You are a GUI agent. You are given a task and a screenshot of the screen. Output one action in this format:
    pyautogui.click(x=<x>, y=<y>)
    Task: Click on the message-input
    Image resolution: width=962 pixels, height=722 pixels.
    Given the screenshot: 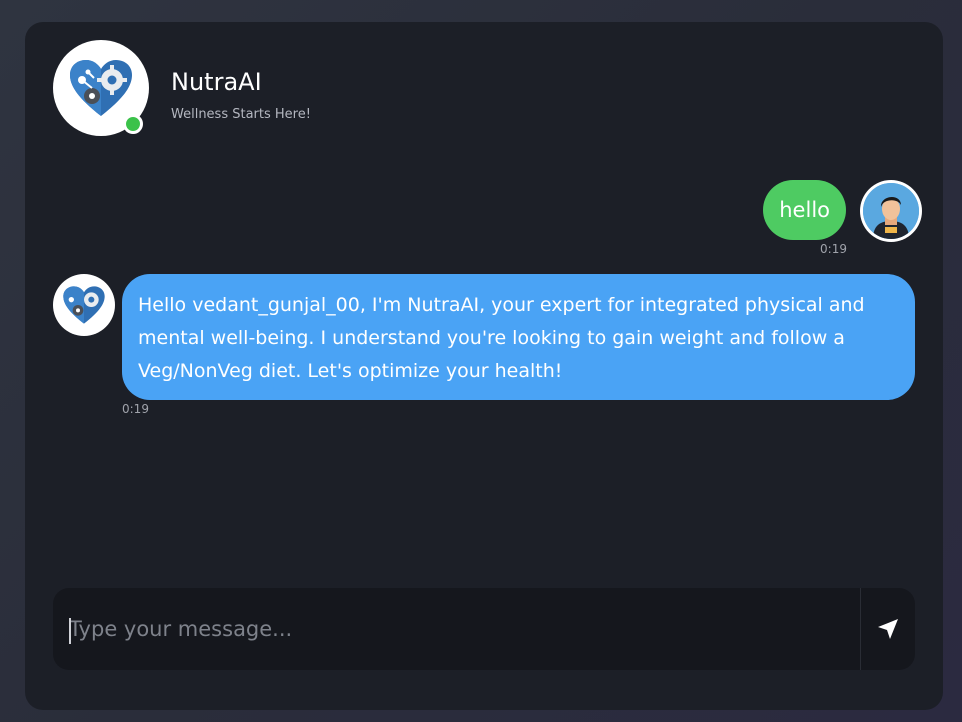 What is the action you would take?
    pyautogui.click(x=456, y=629)
    